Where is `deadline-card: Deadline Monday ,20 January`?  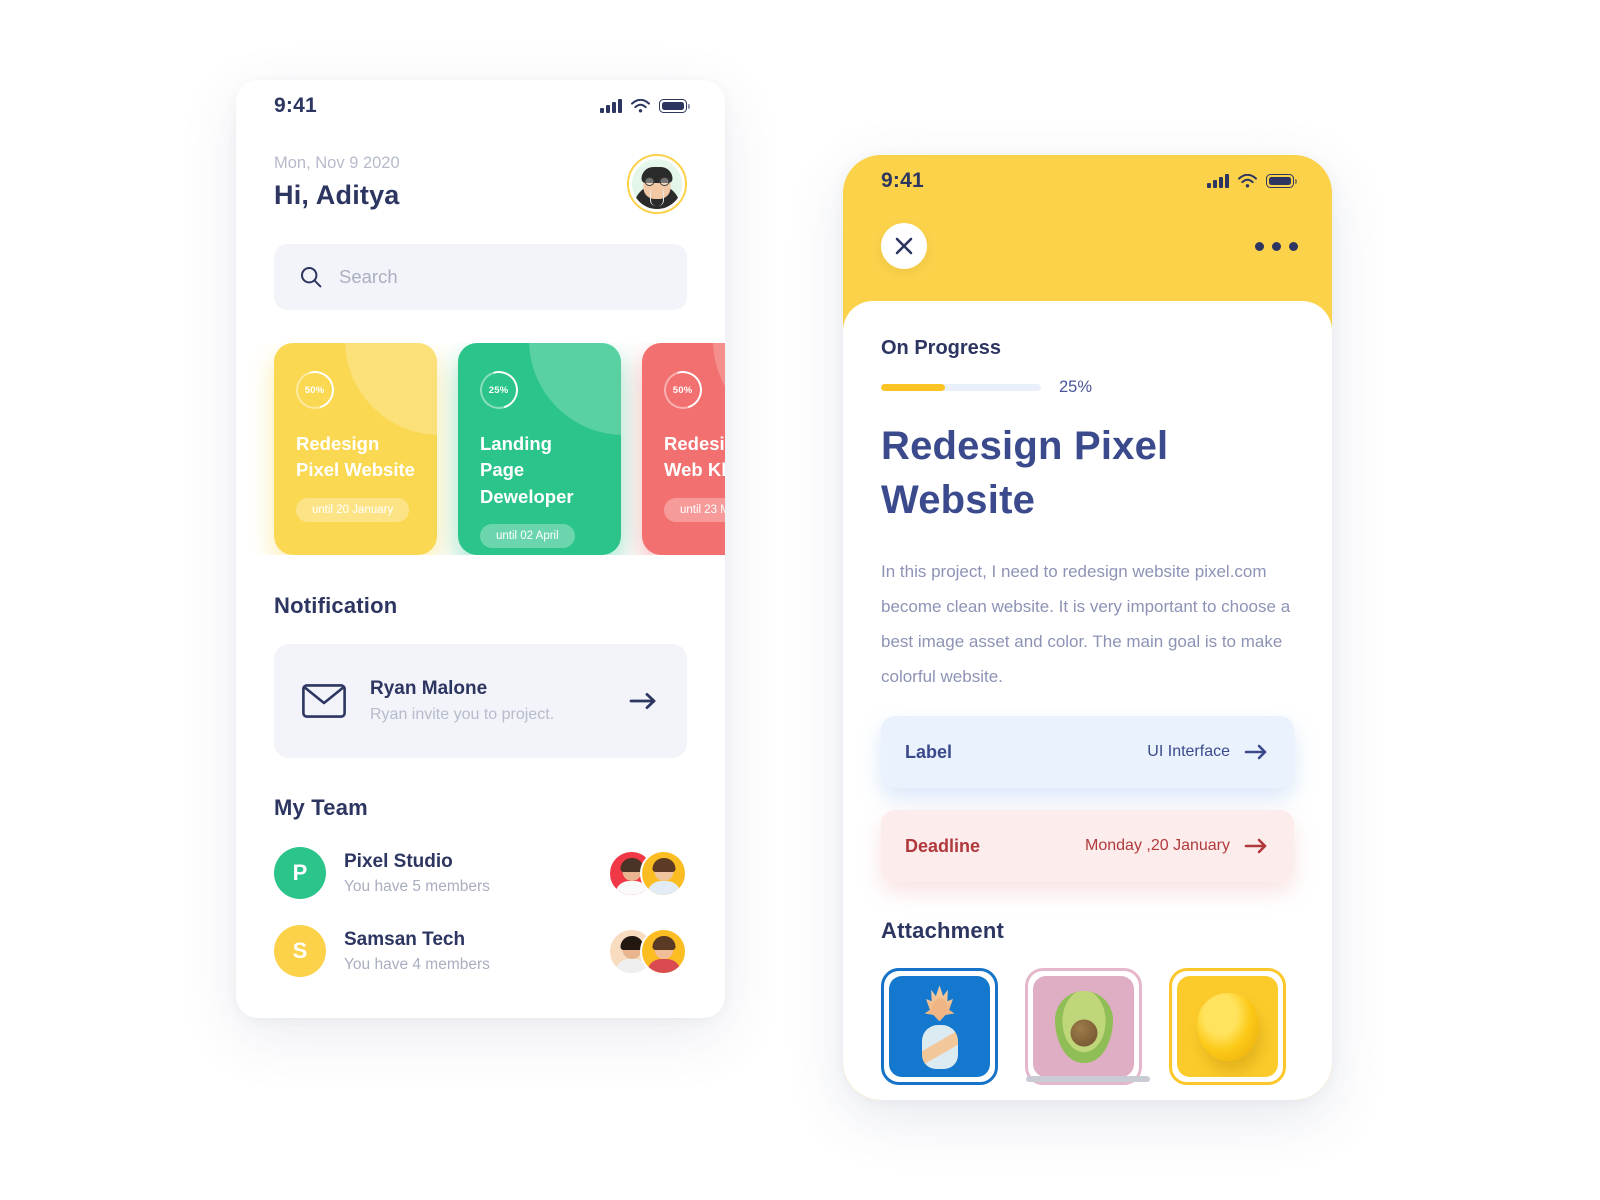 deadline-card: Deadline Monday ,20 January is located at coordinates (1087, 846).